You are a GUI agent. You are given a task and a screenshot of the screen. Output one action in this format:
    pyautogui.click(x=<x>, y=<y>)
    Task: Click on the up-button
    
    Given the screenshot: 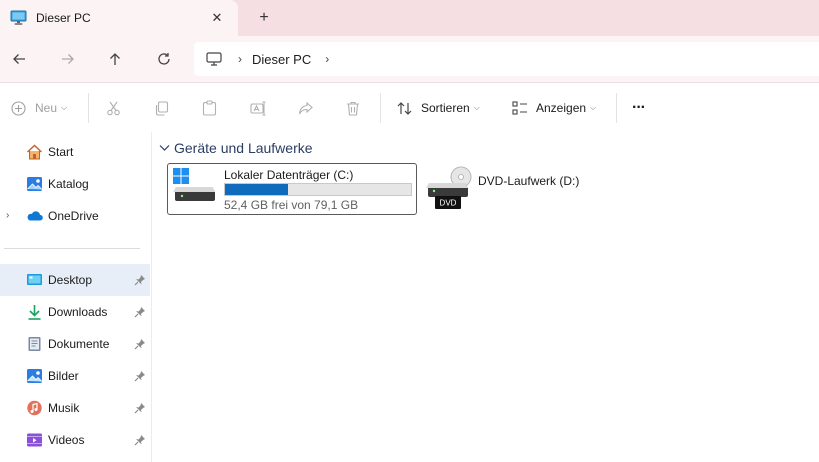 What is the action you would take?
    pyautogui.click(x=115, y=59)
    